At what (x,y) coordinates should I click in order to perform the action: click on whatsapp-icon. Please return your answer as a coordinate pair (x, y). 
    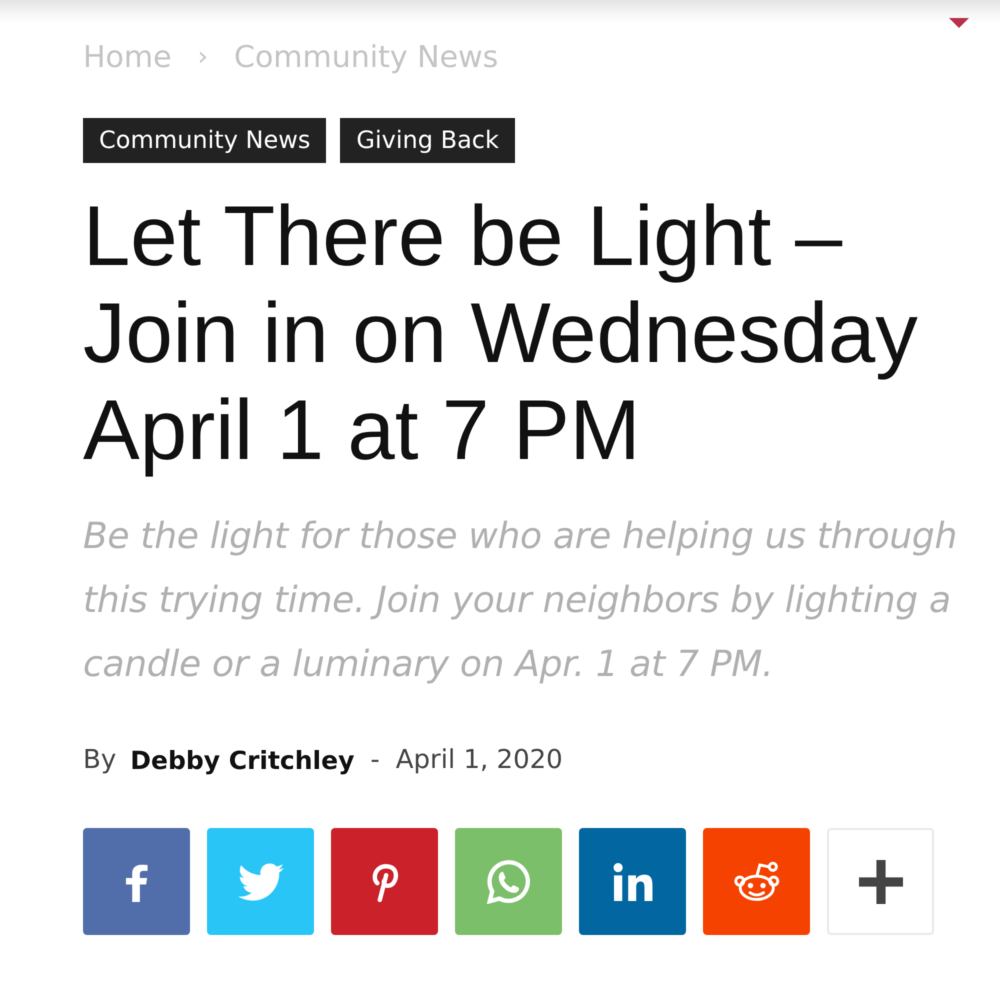
    Looking at the image, I should click on (508, 882).